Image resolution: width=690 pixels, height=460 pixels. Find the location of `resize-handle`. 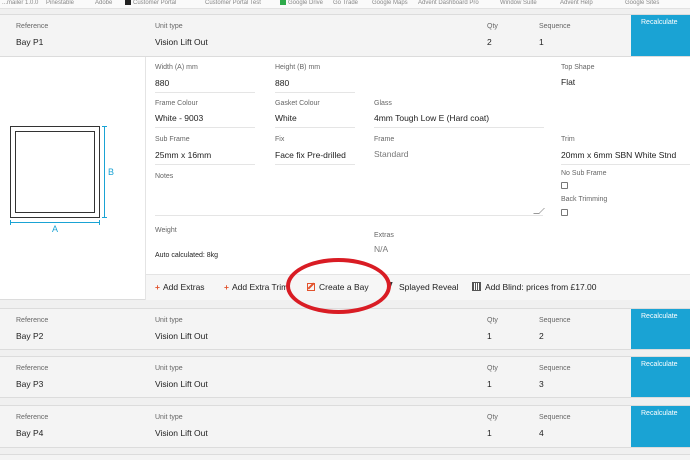

resize-handle is located at coordinates (539, 211).